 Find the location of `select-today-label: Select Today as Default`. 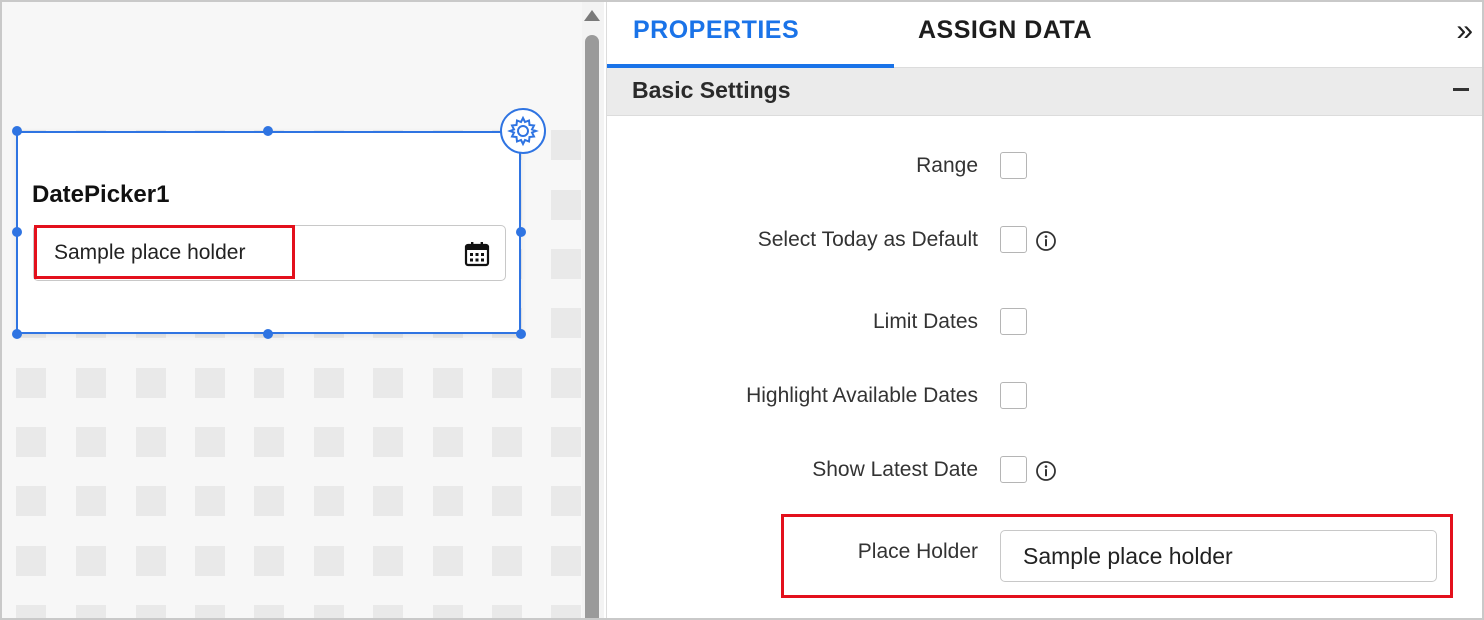

select-today-label: Select Today as Default is located at coordinates (867, 239).